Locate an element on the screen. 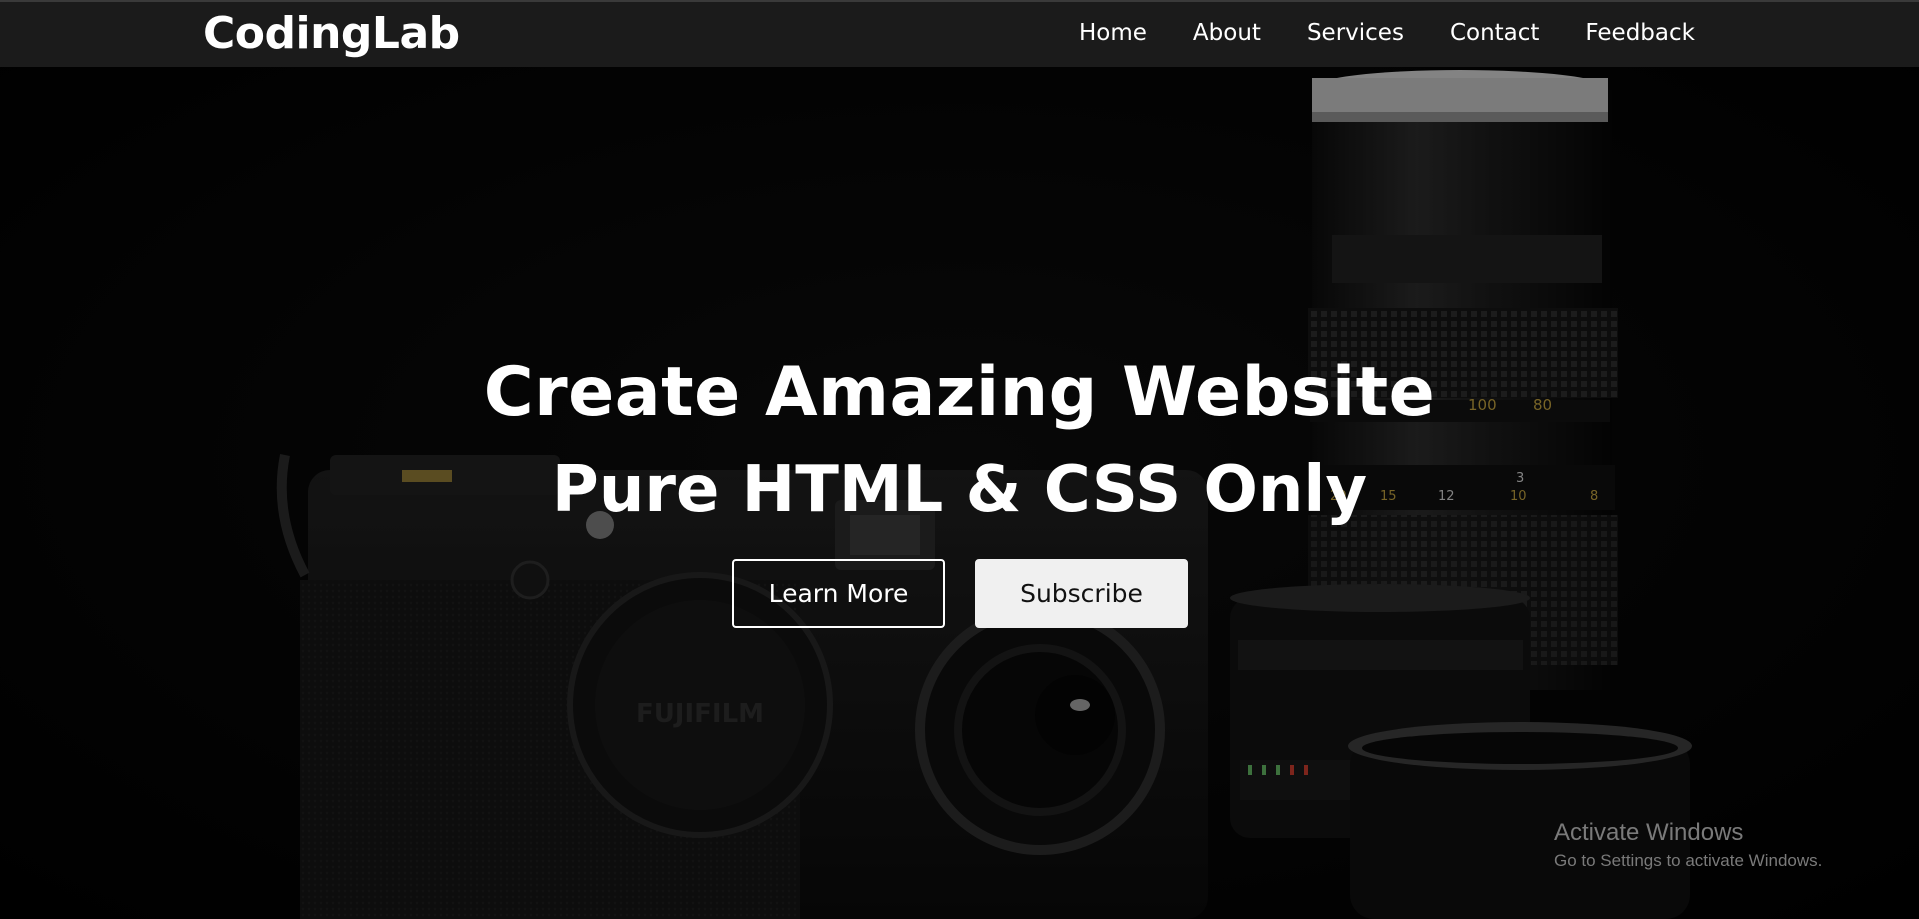 The image size is (1919, 919). nav-link-about: About is located at coordinates (1227, 33).